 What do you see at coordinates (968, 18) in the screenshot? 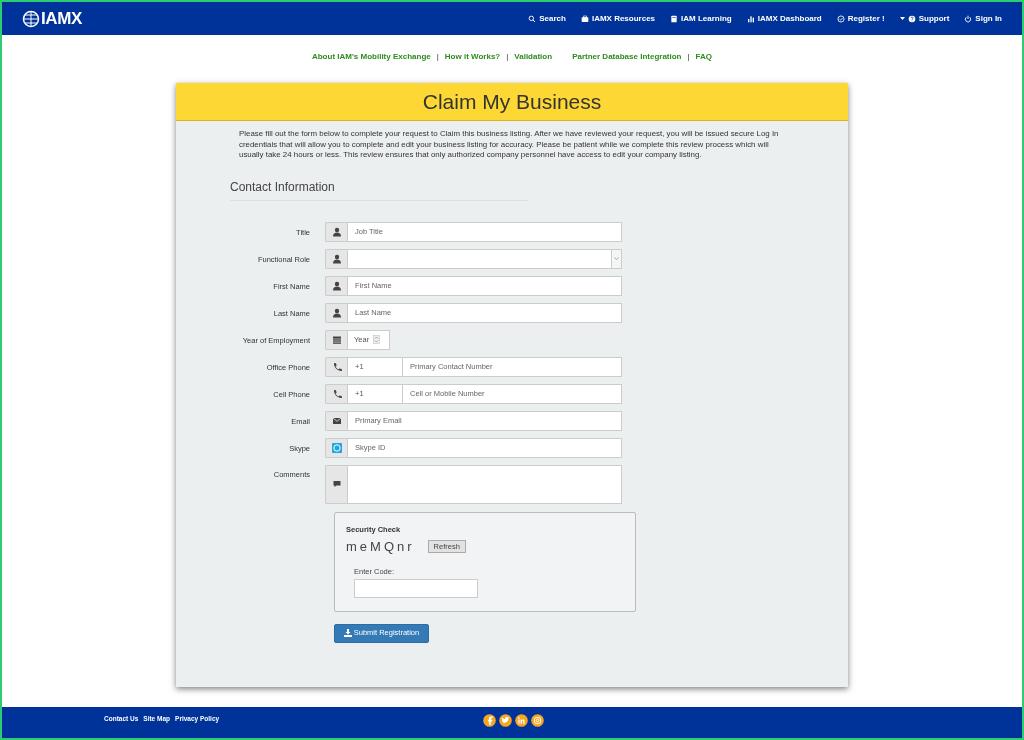
I see `power-icon` at bounding box center [968, 18].